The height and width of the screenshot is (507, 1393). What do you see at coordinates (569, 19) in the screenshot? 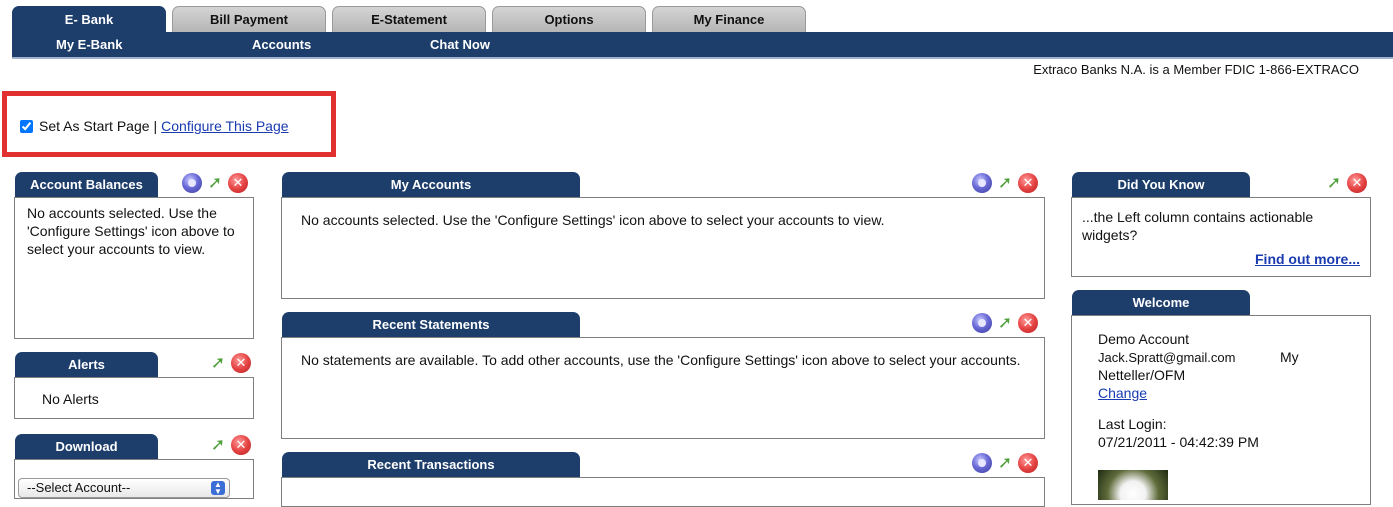
I see `tab-options: Options` at bounding box center [569, 19].